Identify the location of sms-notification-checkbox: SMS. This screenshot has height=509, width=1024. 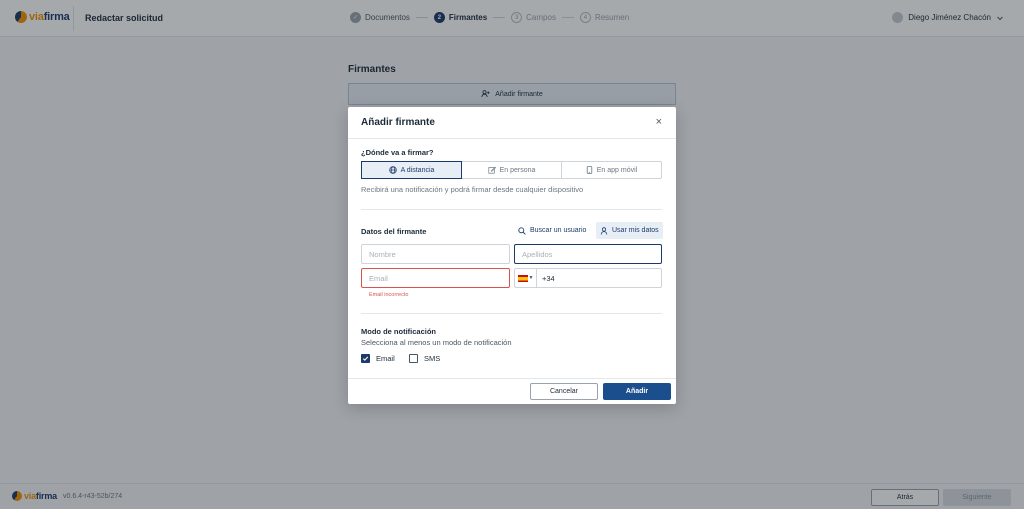
(424, 358).